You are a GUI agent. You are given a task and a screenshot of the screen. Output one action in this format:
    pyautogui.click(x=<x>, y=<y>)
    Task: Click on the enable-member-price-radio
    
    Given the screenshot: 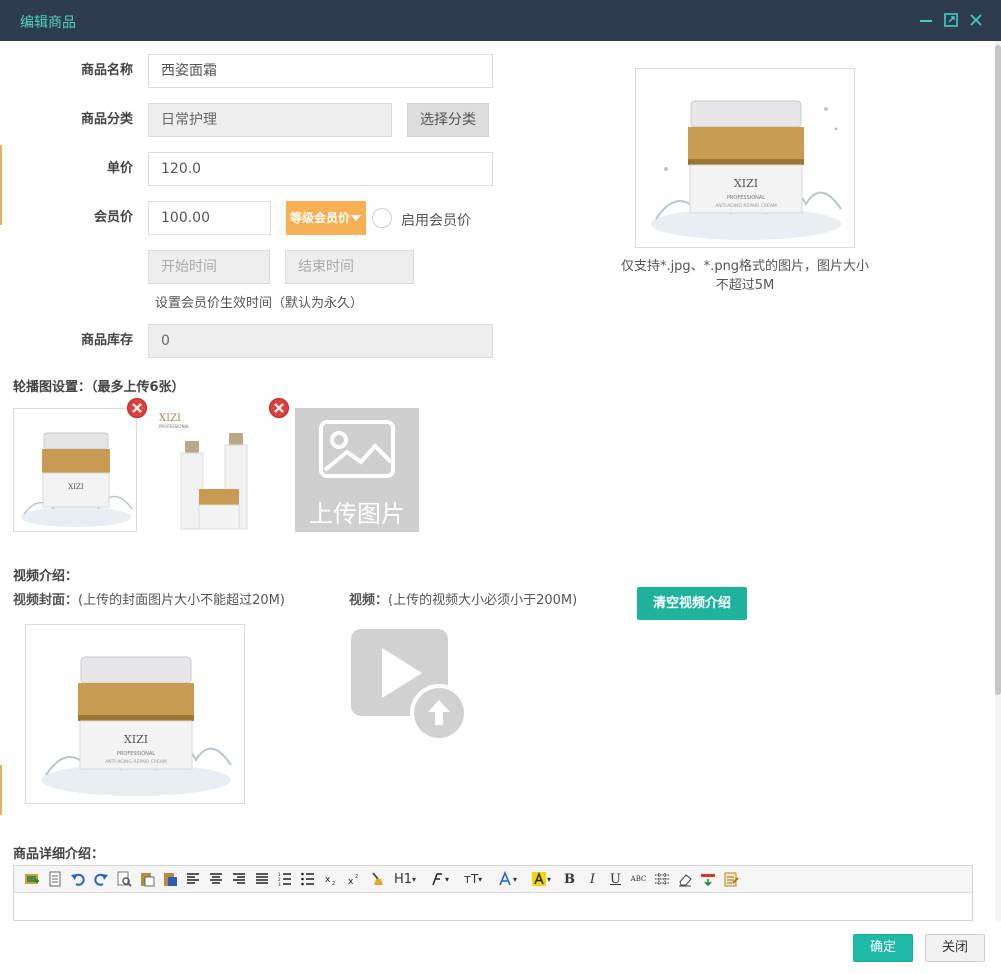 What is the action you would take?
    pyautogui.click(x=382, y=218)
    